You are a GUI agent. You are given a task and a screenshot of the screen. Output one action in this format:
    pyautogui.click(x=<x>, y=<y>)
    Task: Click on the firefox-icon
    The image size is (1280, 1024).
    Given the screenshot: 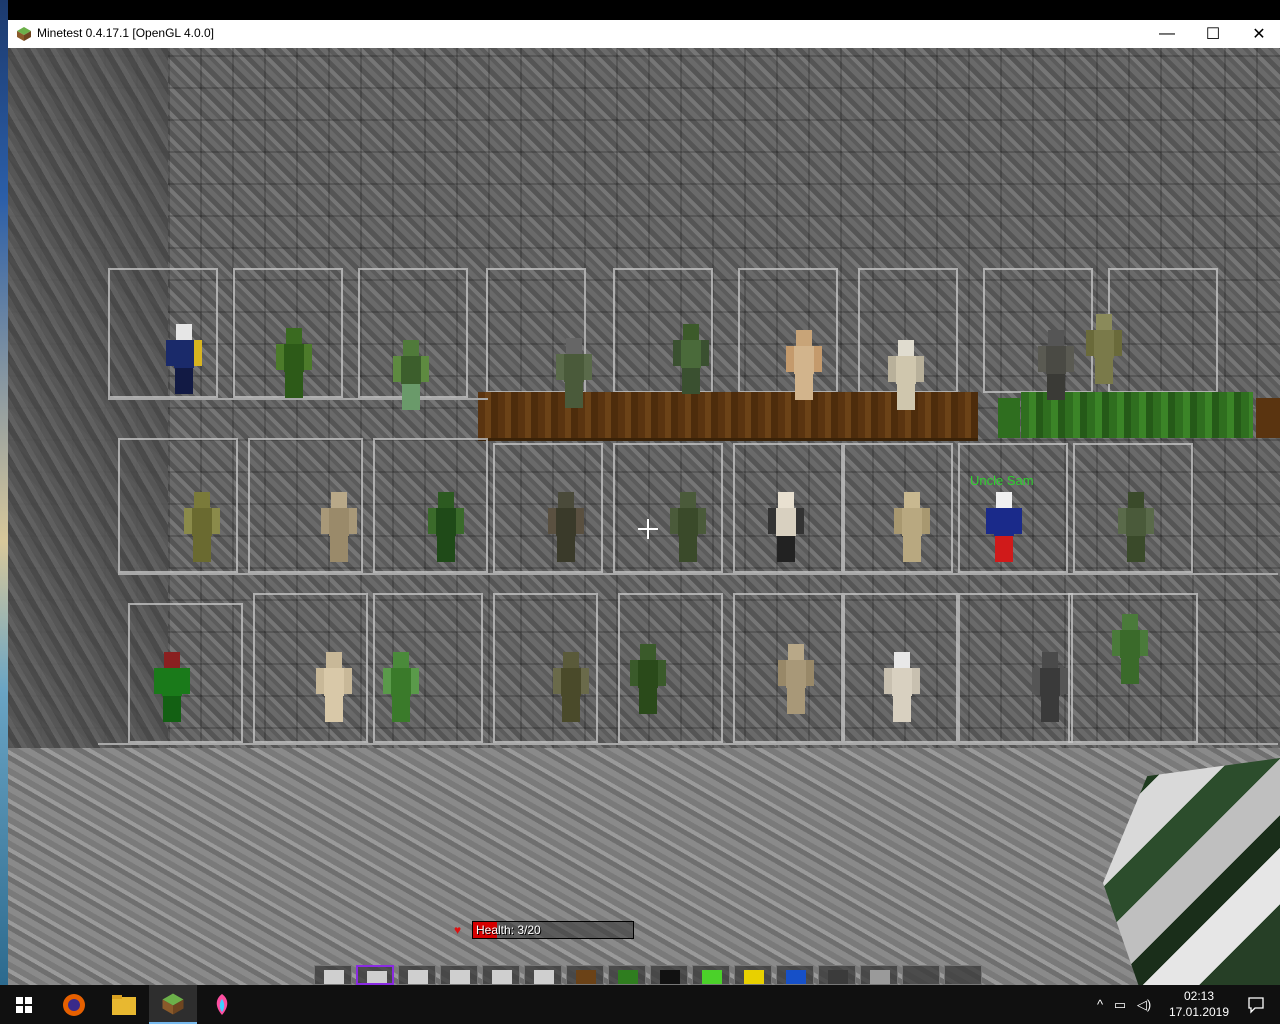 What is the action you would take?
    pyautogui.click(x=74, y=1004)
    